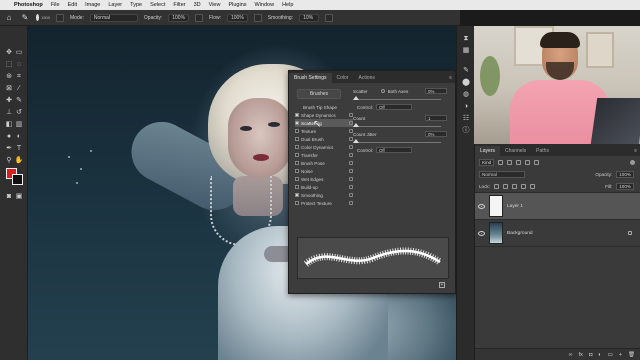 The width and height of the screenshot is (640, 360). Describe the element at coordinates (501, 162) in the screenshot. I see `pixel-filter-icon` at that location.